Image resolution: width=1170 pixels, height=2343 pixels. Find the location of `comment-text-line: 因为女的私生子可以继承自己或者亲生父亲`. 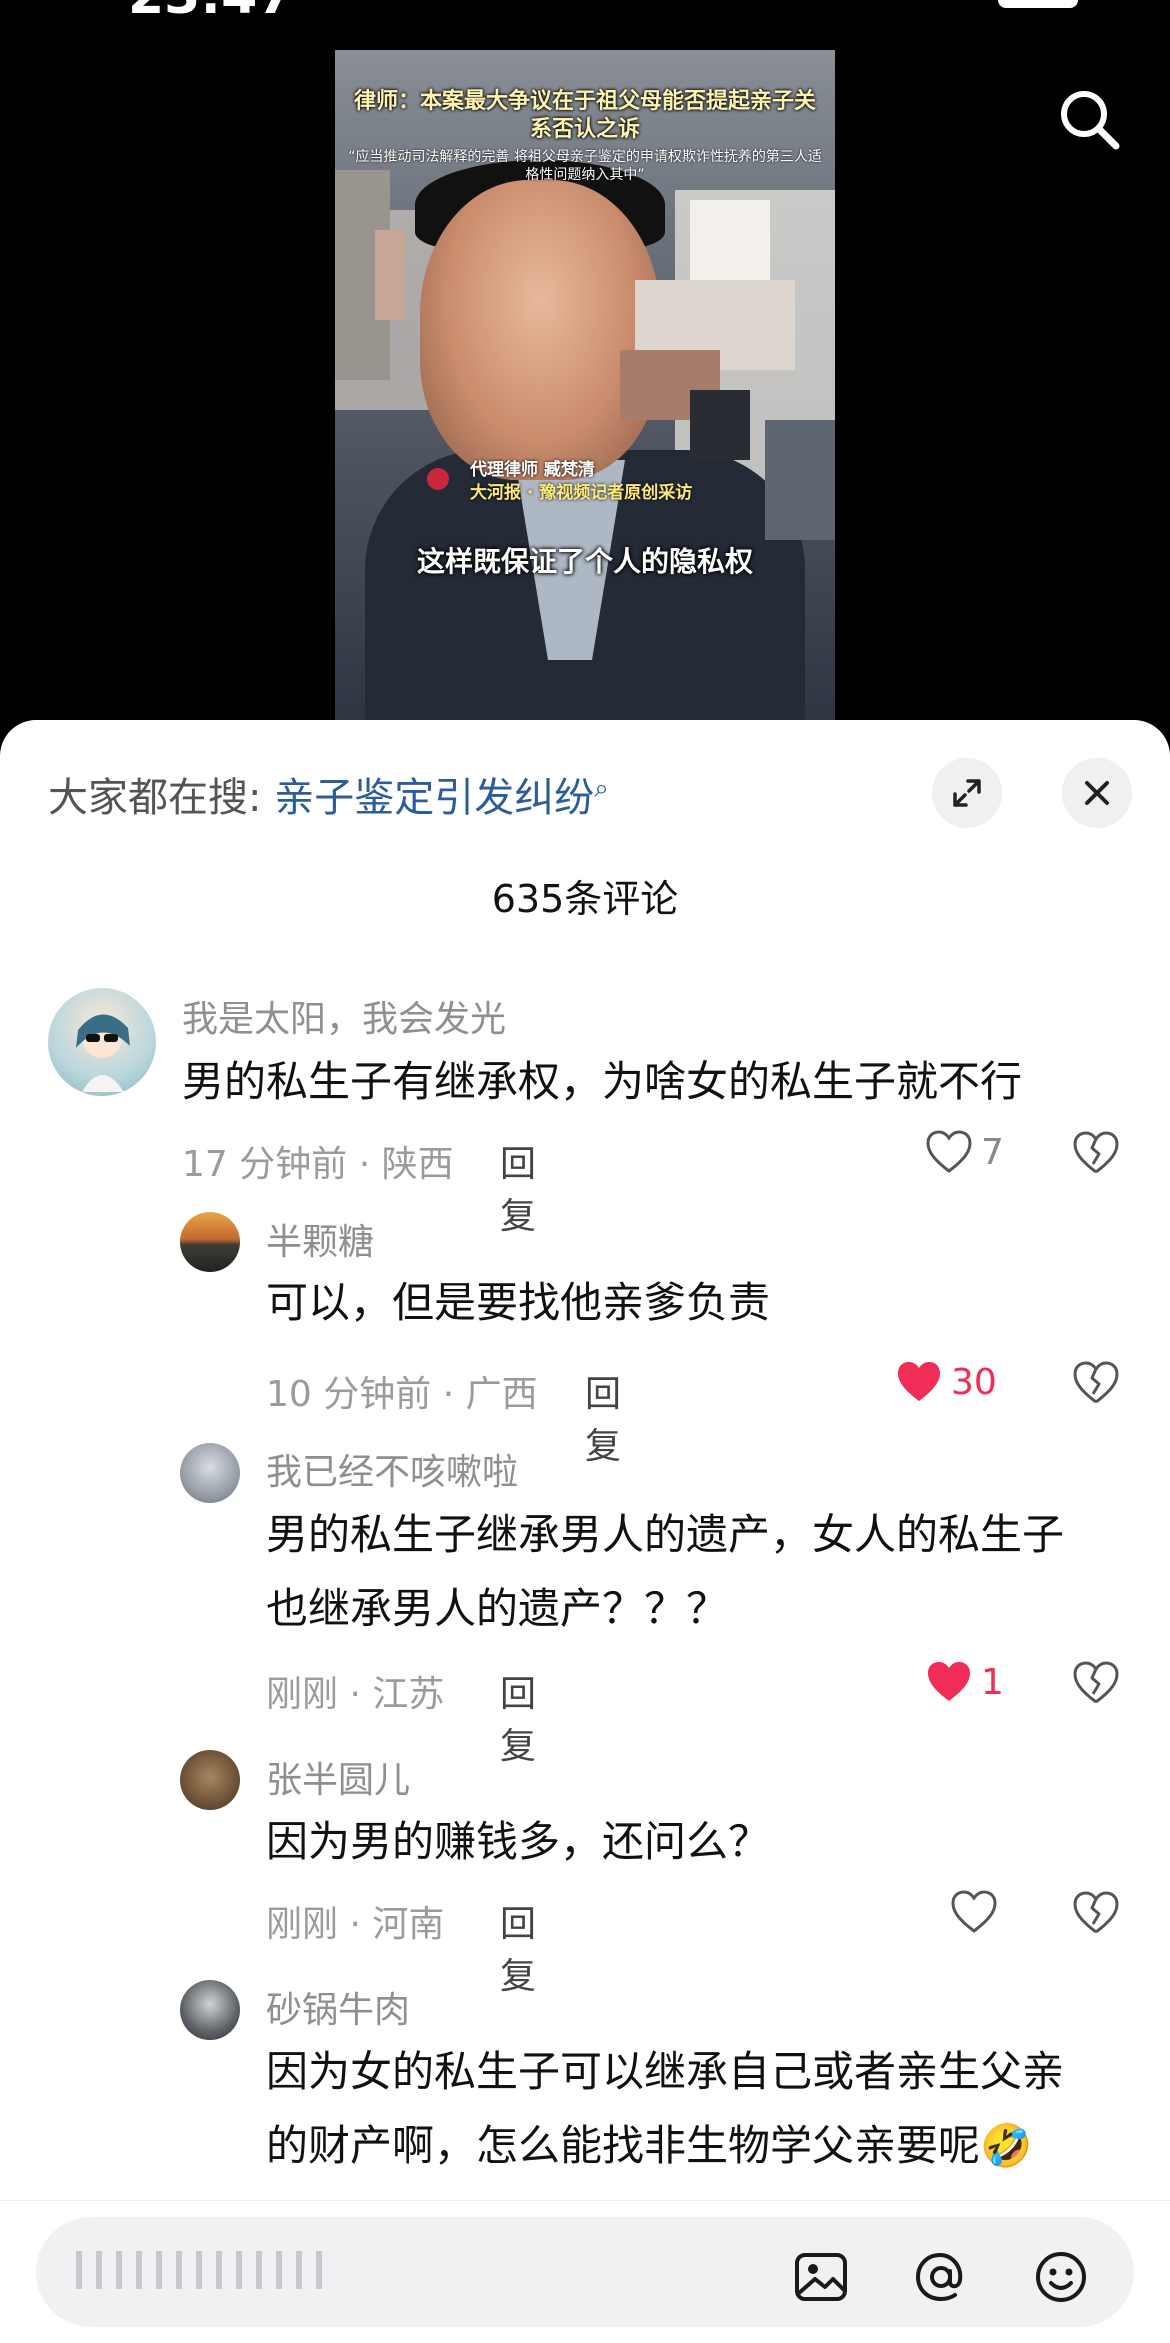

comment-text-line: 因为女的私生子可以继承自己或者亲生父亲 is located at coordinates (665, 2071).